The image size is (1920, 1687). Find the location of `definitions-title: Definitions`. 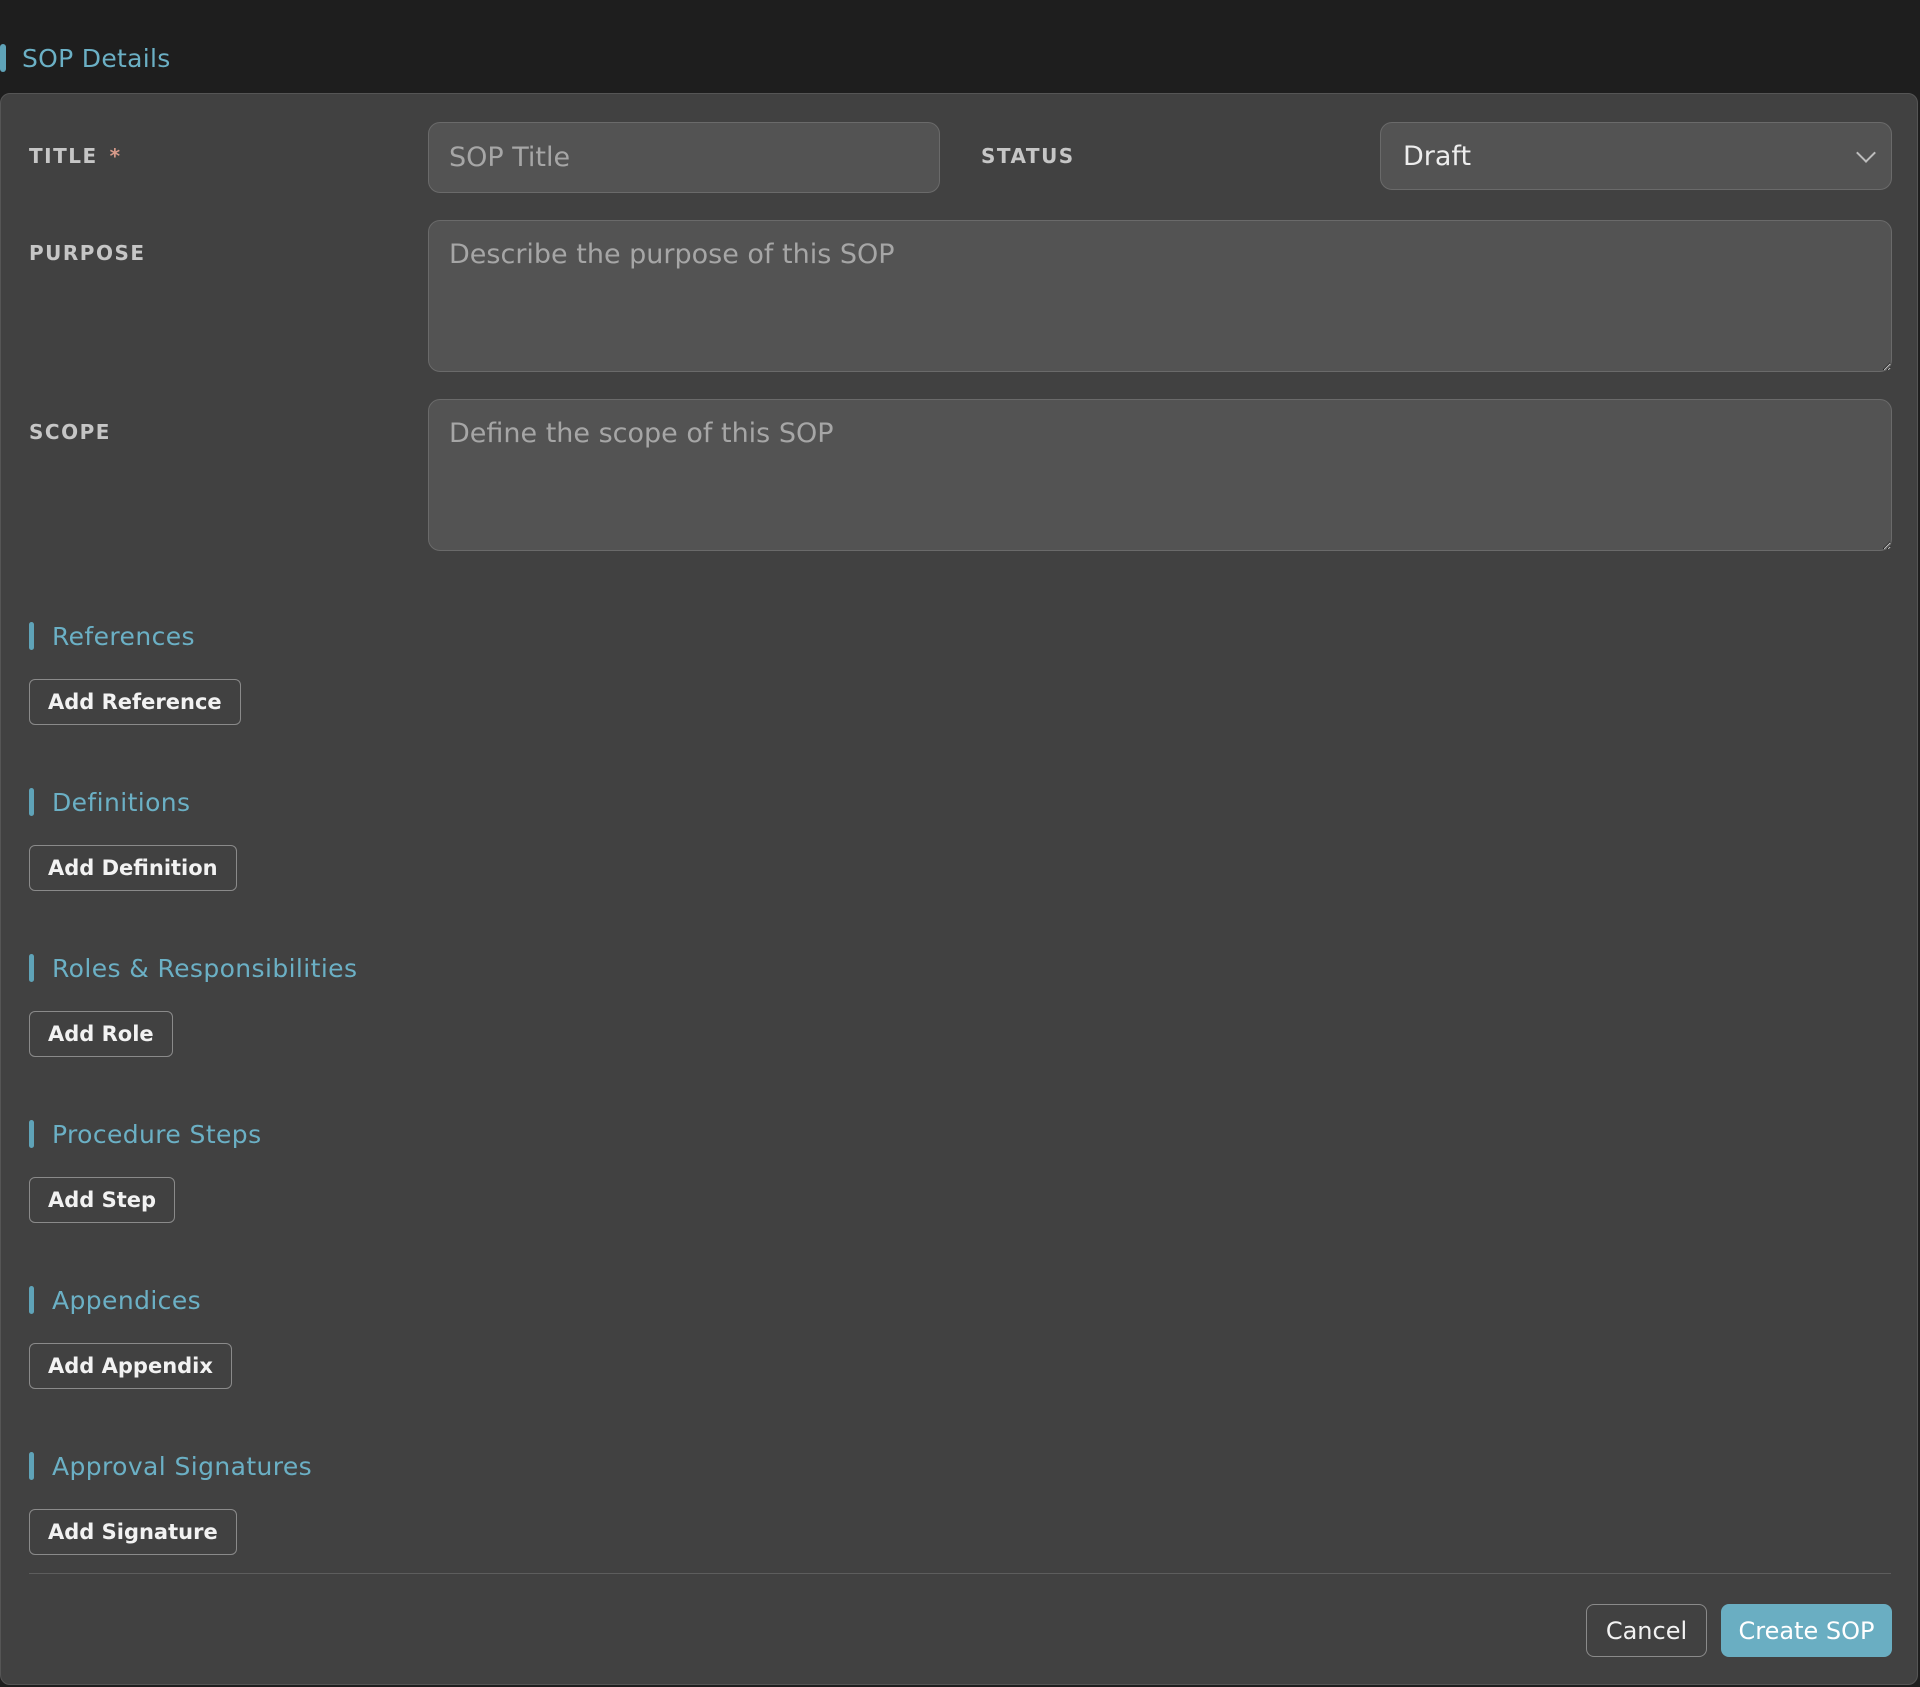

definitions-title: Definitions is located at coordinates (121, 802).